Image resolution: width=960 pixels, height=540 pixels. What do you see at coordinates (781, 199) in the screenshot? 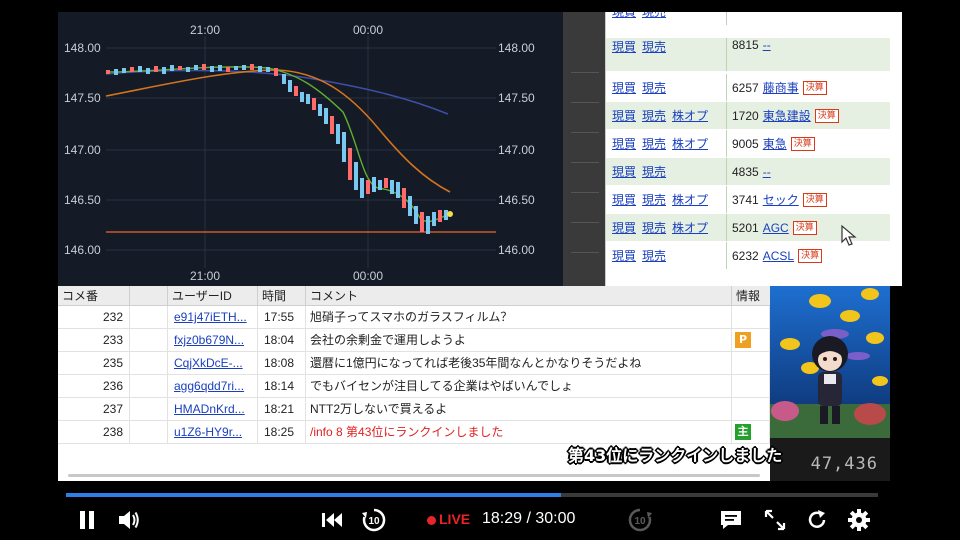
I see `stock-name-link: セック` at bounding box center [781, 199].